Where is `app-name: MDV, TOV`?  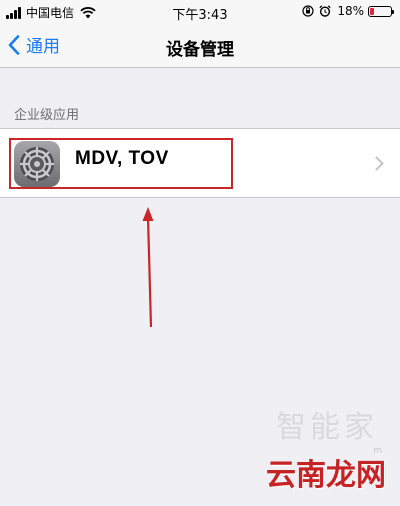
app-name: MDV, TOV is located at coordinates (122, 158).